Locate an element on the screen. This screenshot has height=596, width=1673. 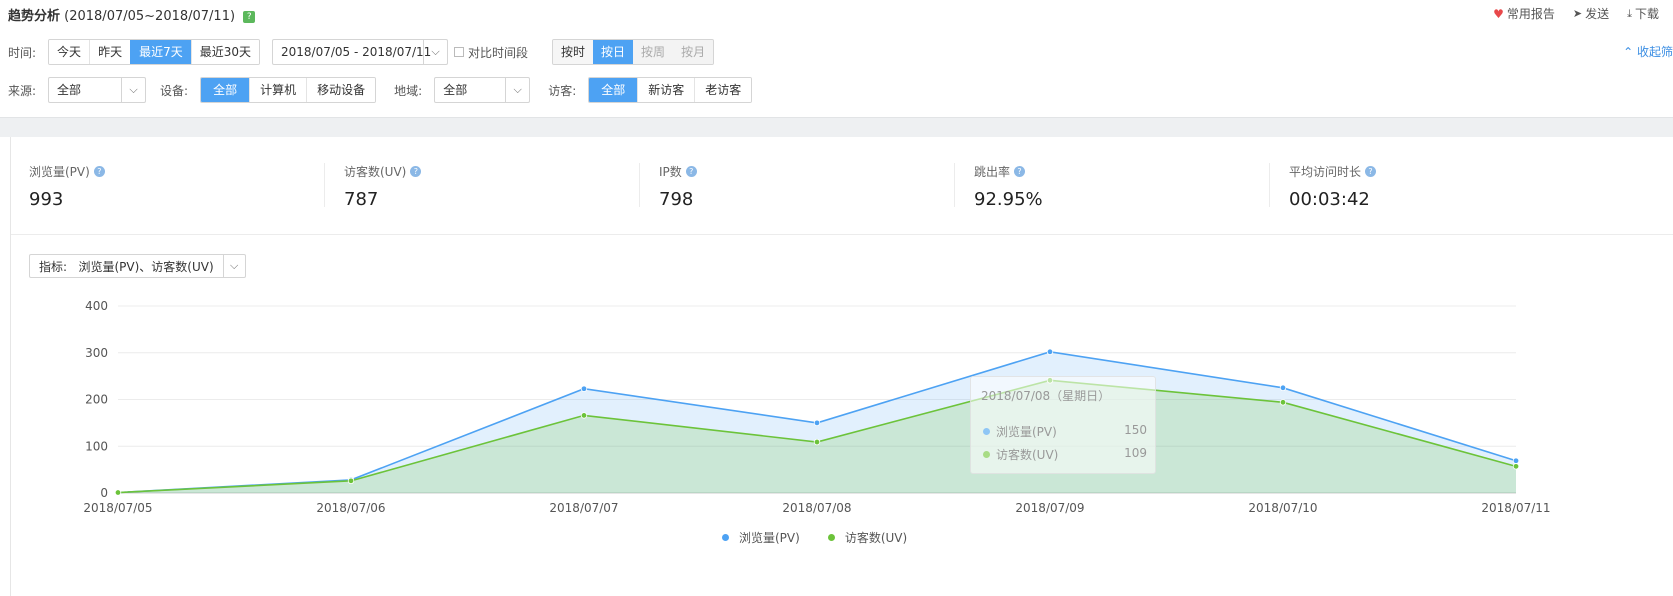
y-tick-label: 0 is located at coordinates (104, 493).